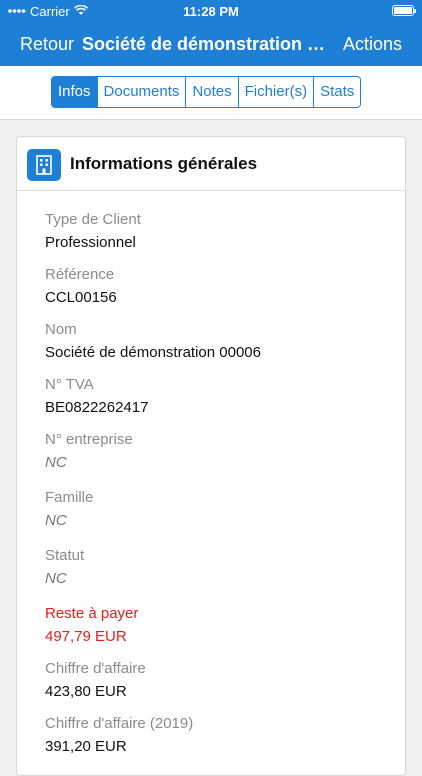 Image resolution: width=422 pixels, height=776 pixels. What do you see at coordinates (69, 497) in the screenshot?
I see `field-label: Famille` at bounding box center [69, 497].